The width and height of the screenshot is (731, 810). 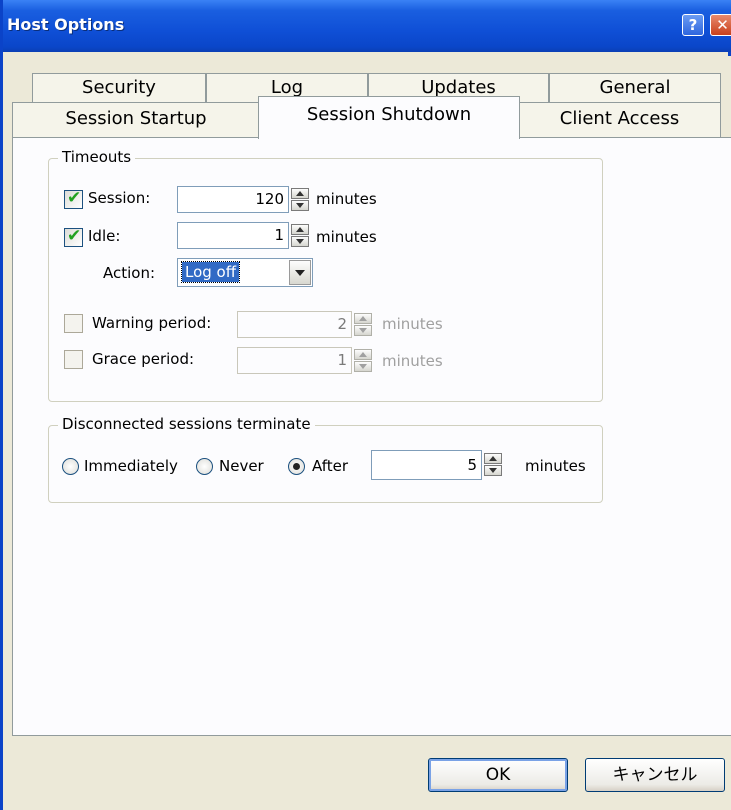 I want to click on after-unit-label: minutes, so click(x=555, y=466).